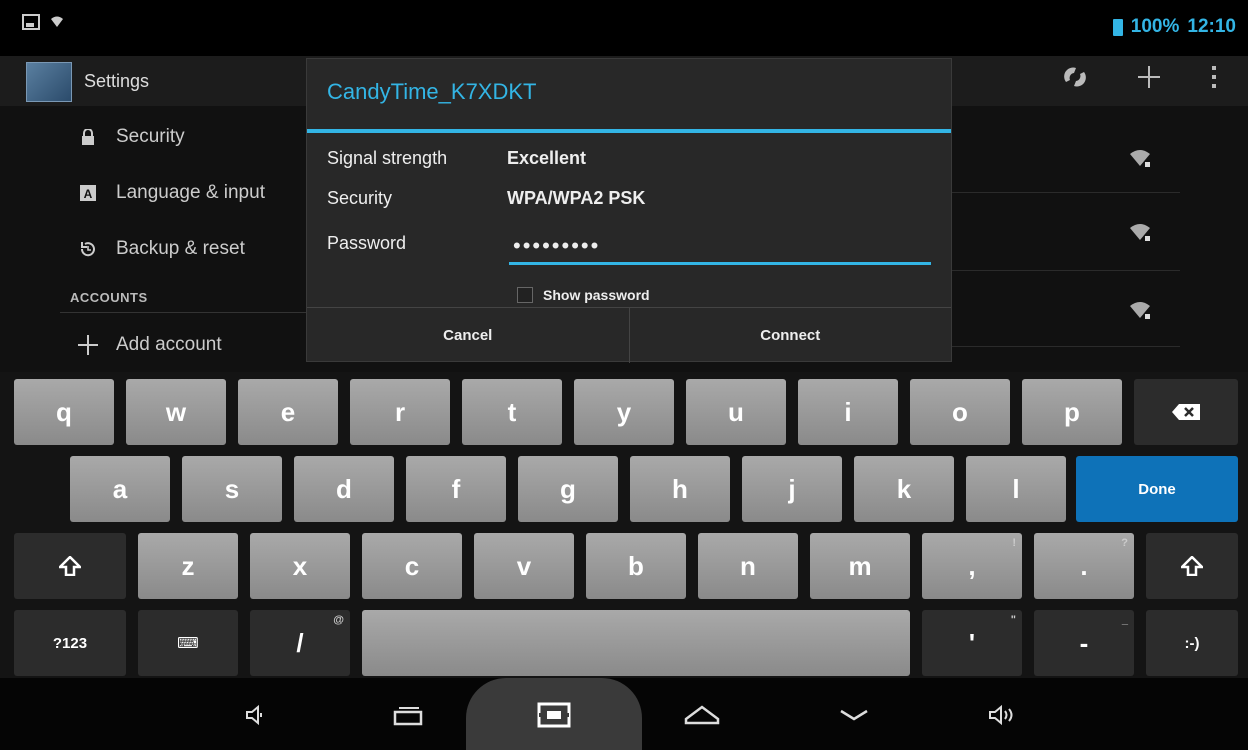 This screenshot has height=750, width=1248. What do you see at coordinates (790, 335) in the screenshot?
I see `connect-button: Connect` at bounding box center [790, 335].